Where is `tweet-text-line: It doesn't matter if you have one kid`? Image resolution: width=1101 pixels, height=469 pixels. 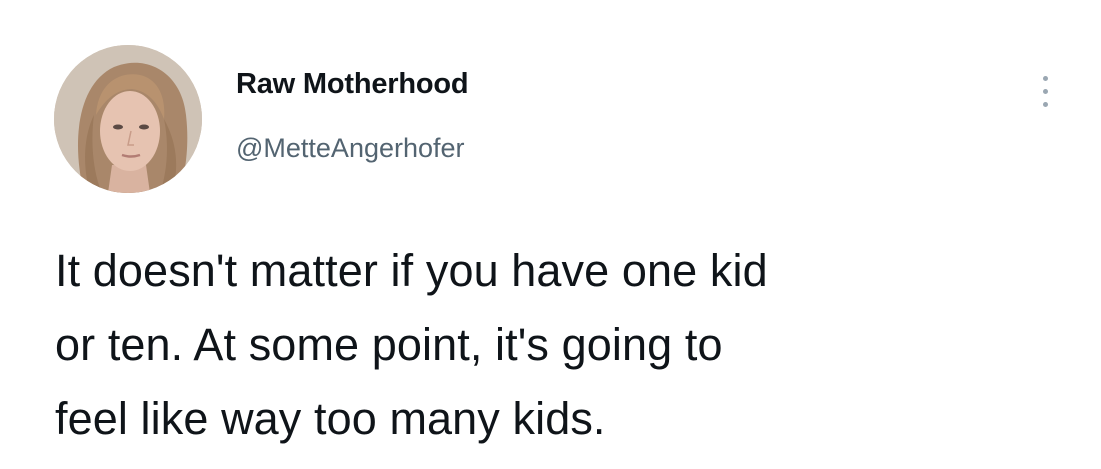
tweet-text-line: It doesn't matter if you have one kid is located at coordinates (411, 270).